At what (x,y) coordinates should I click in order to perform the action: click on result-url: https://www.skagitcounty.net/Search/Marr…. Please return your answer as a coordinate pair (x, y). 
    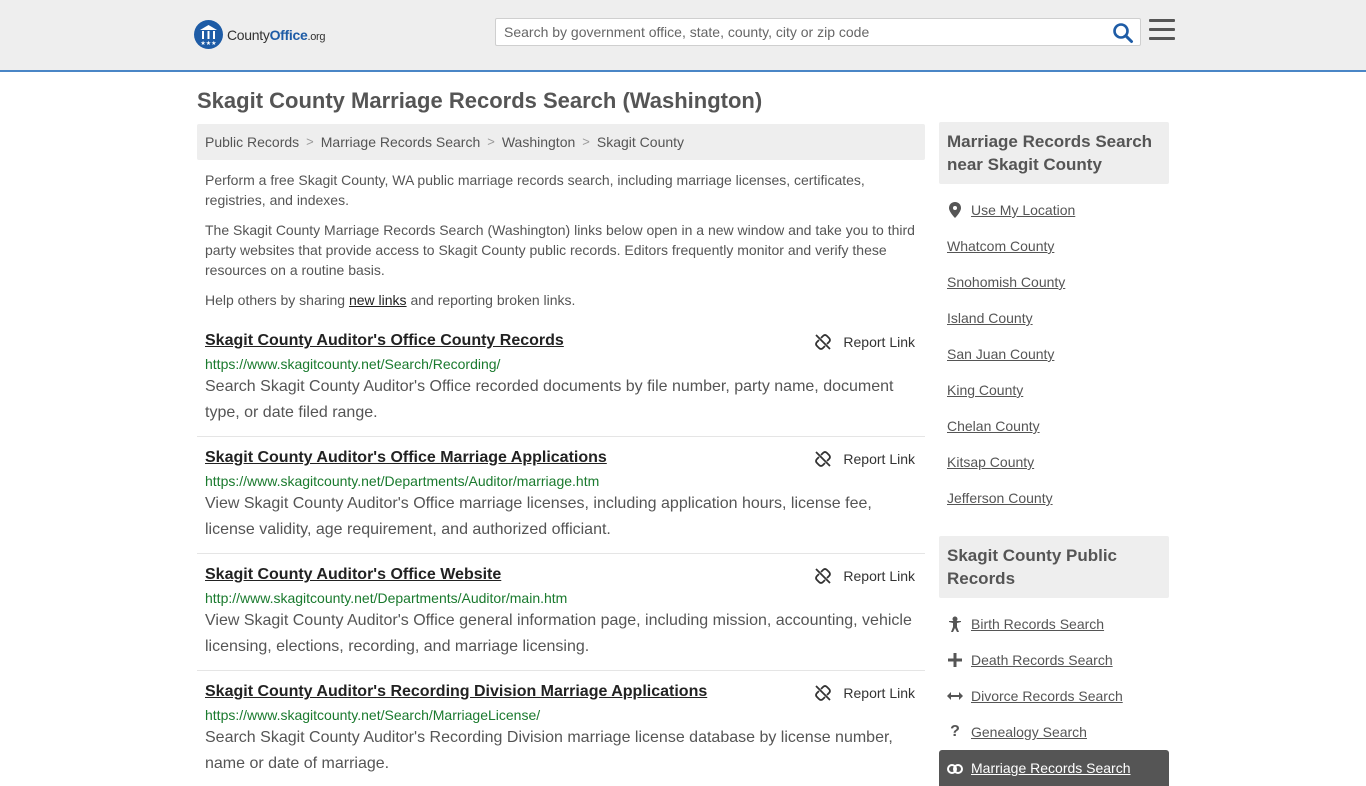
    Looking at the image, I should click on (561, 715).